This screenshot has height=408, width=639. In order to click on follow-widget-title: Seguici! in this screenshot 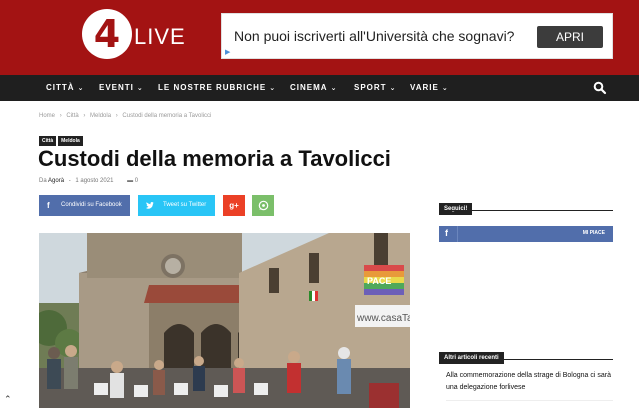, I will do `click(456, 209)`.